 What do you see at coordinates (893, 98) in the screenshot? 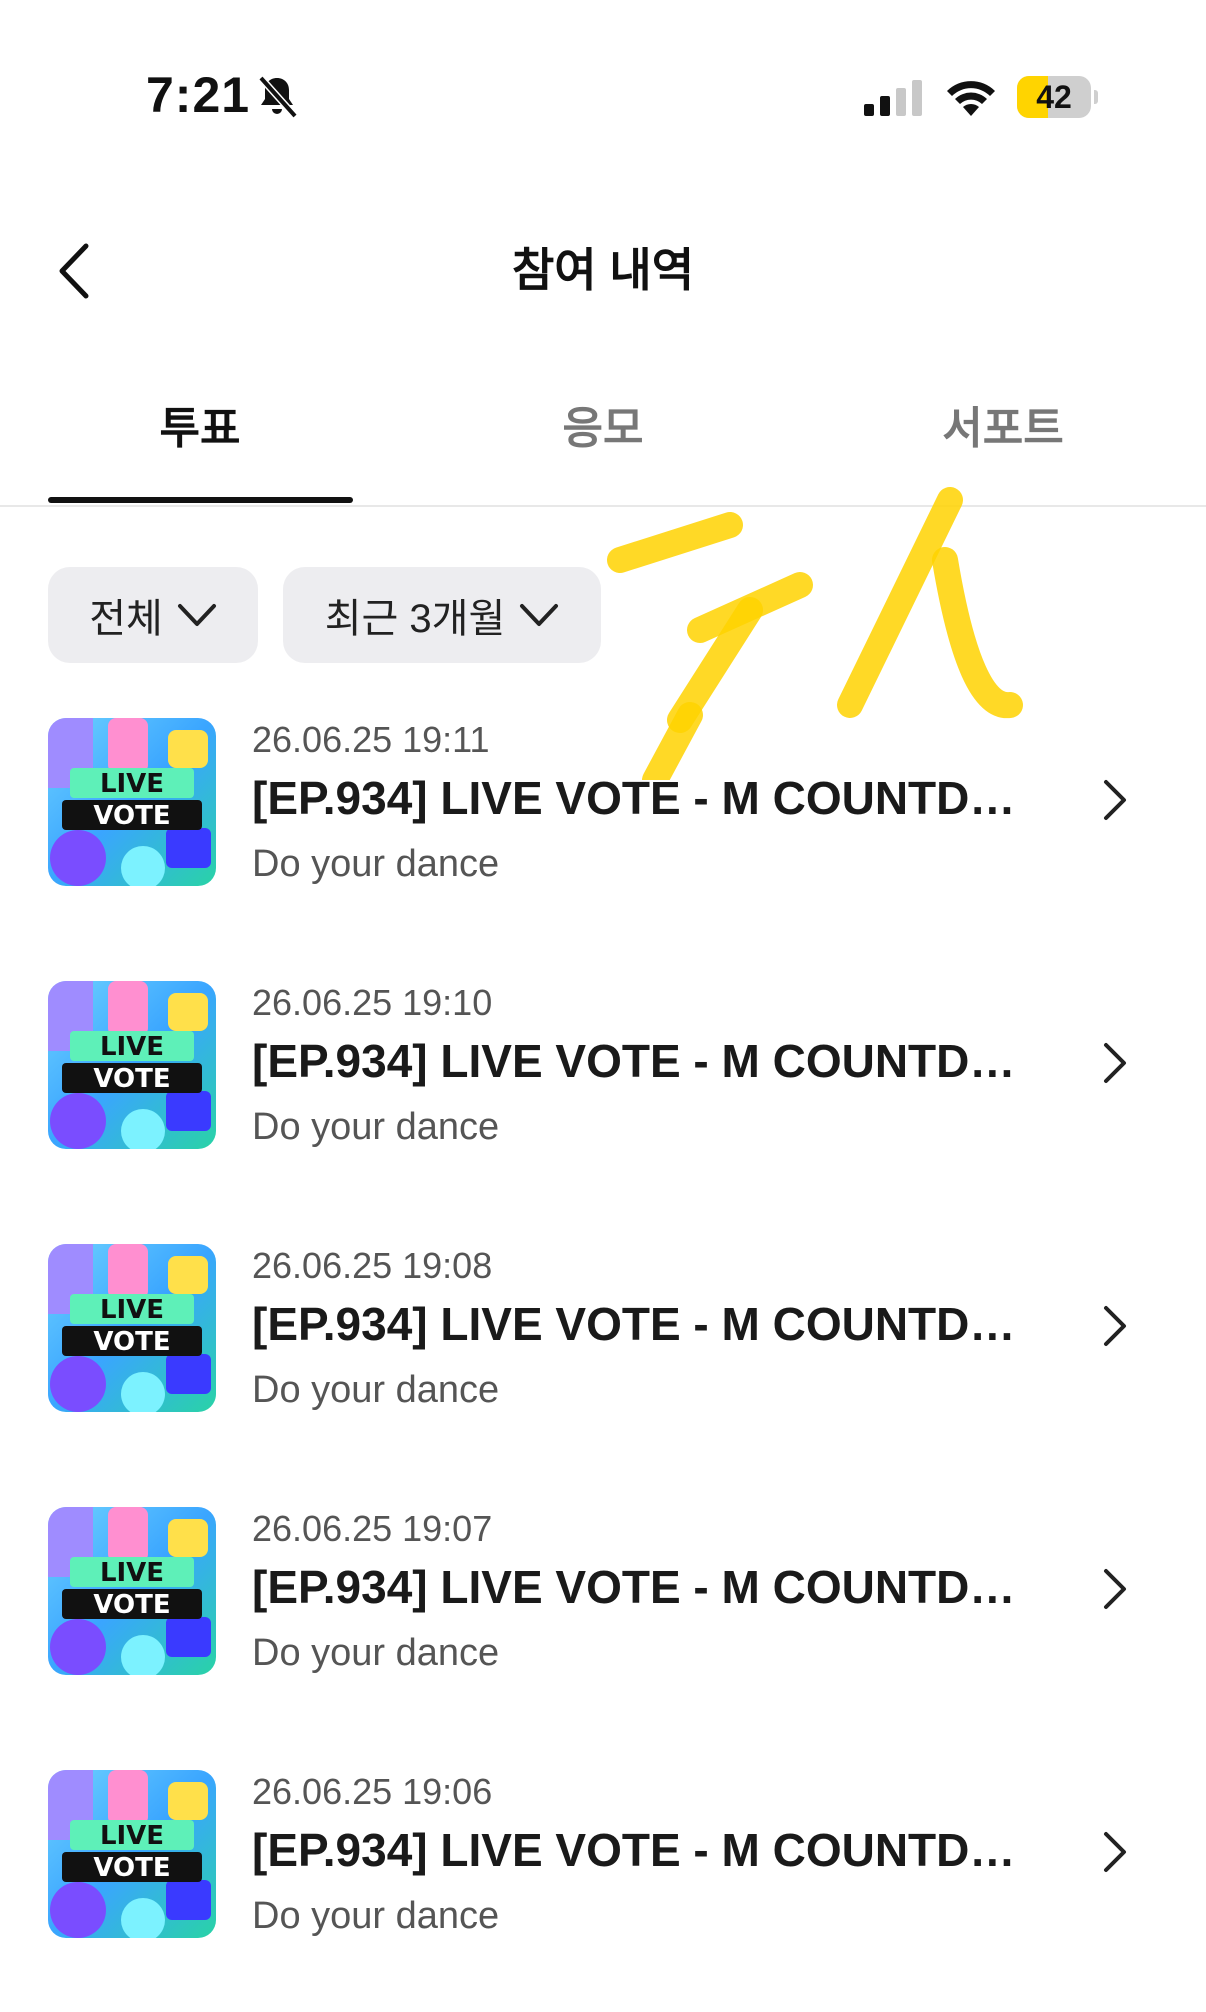
I see `cellular-signal-icon` at bounding box center [893, 98].